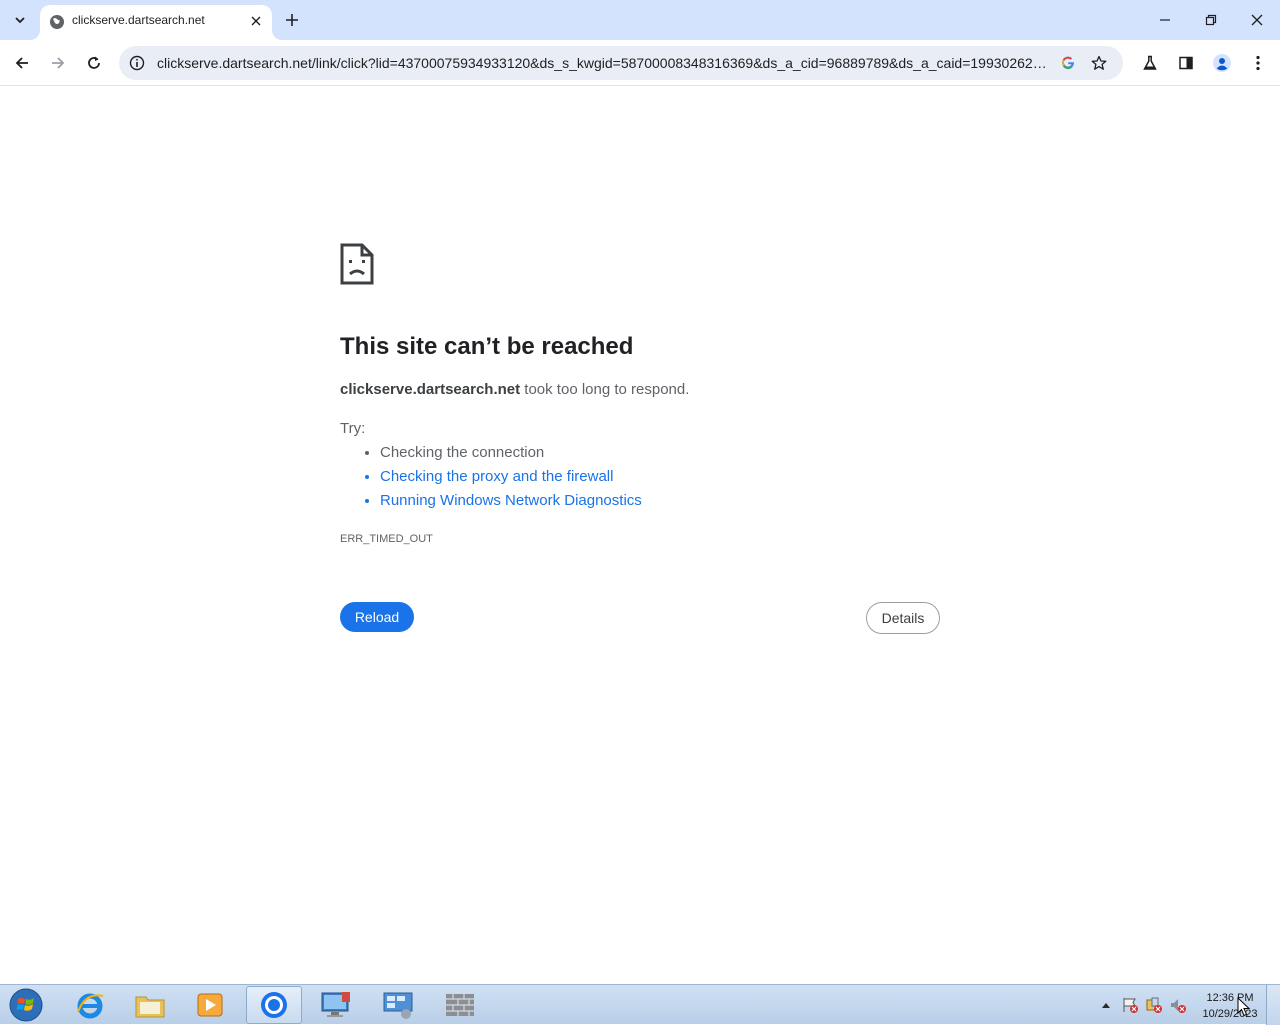 This screenshot has height=1025, width=1280. I want to click on minimize-button, so click(1165, 20).